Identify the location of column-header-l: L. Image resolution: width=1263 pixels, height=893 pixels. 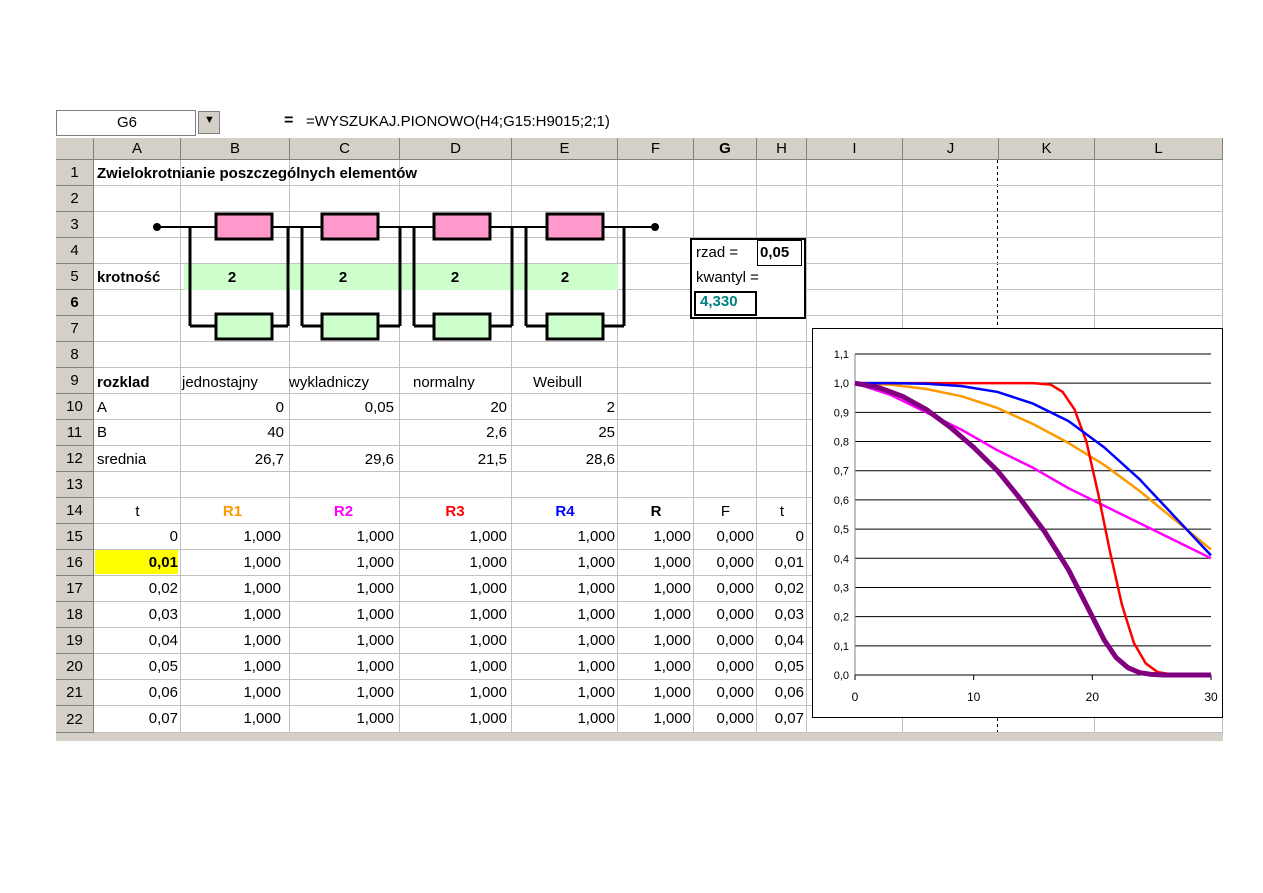
(1159, 149).